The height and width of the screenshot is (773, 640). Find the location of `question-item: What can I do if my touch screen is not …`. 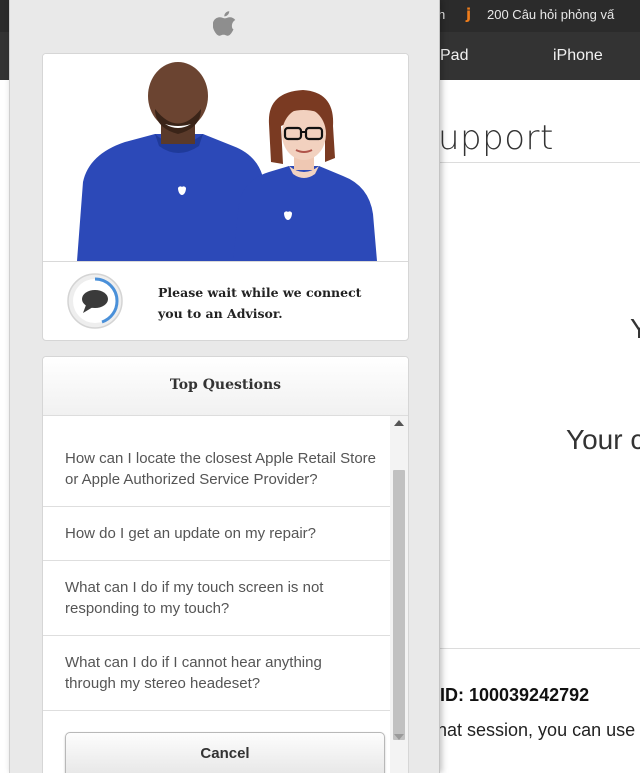

question-item: What can I do if my touch screen is not … is located at coordinates (216, 598).